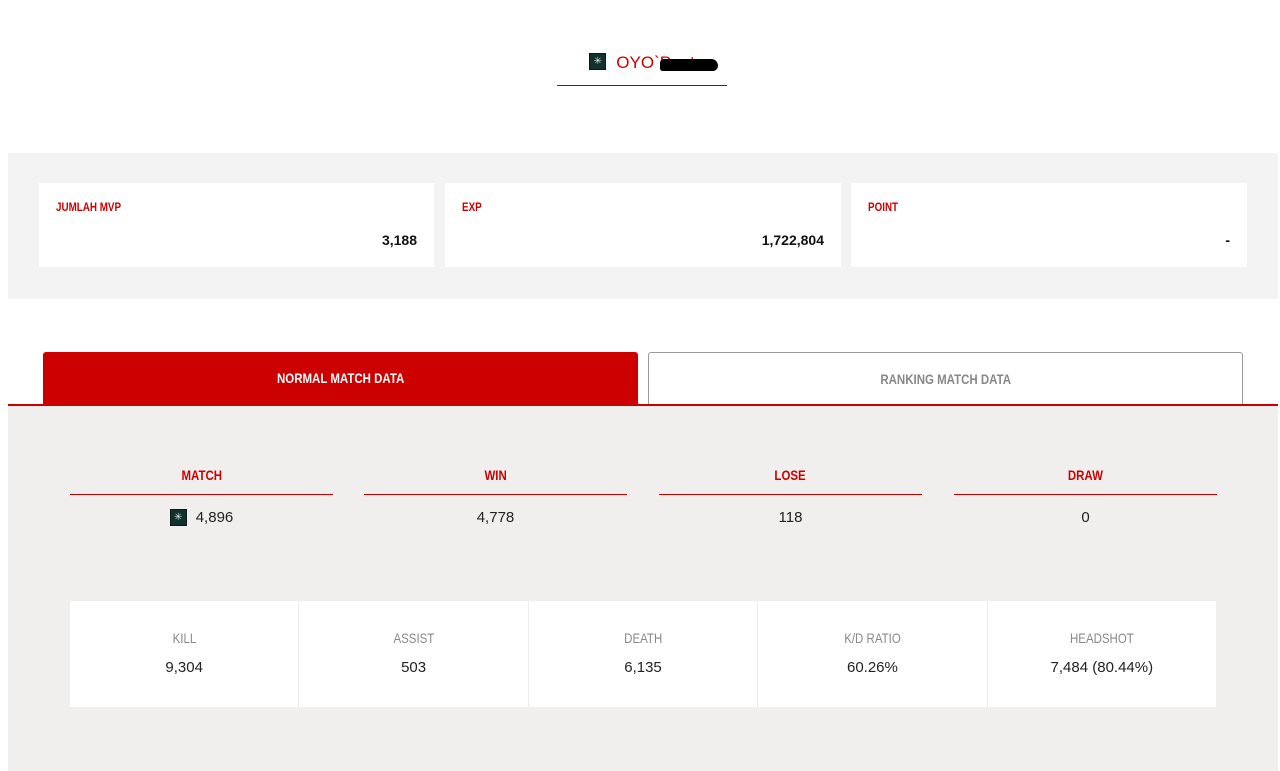  Describe the element at coordinates (214, 517) in the screenshot. I see `match-value: 4,896` at that location.